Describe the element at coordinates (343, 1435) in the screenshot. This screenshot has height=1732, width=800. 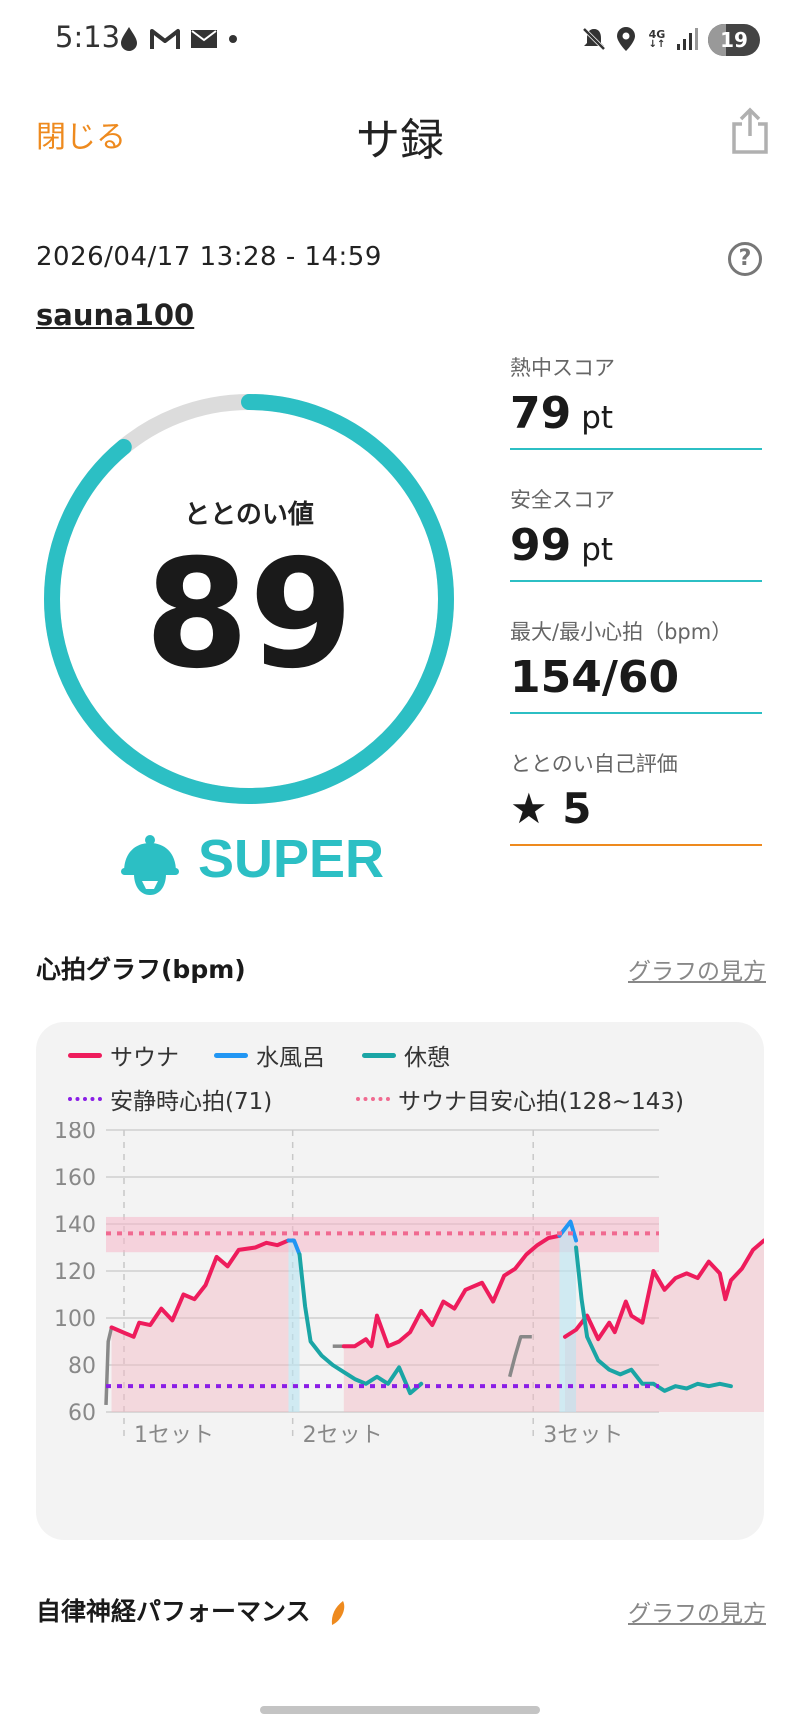
I see `set-label: 2セット` at that location.